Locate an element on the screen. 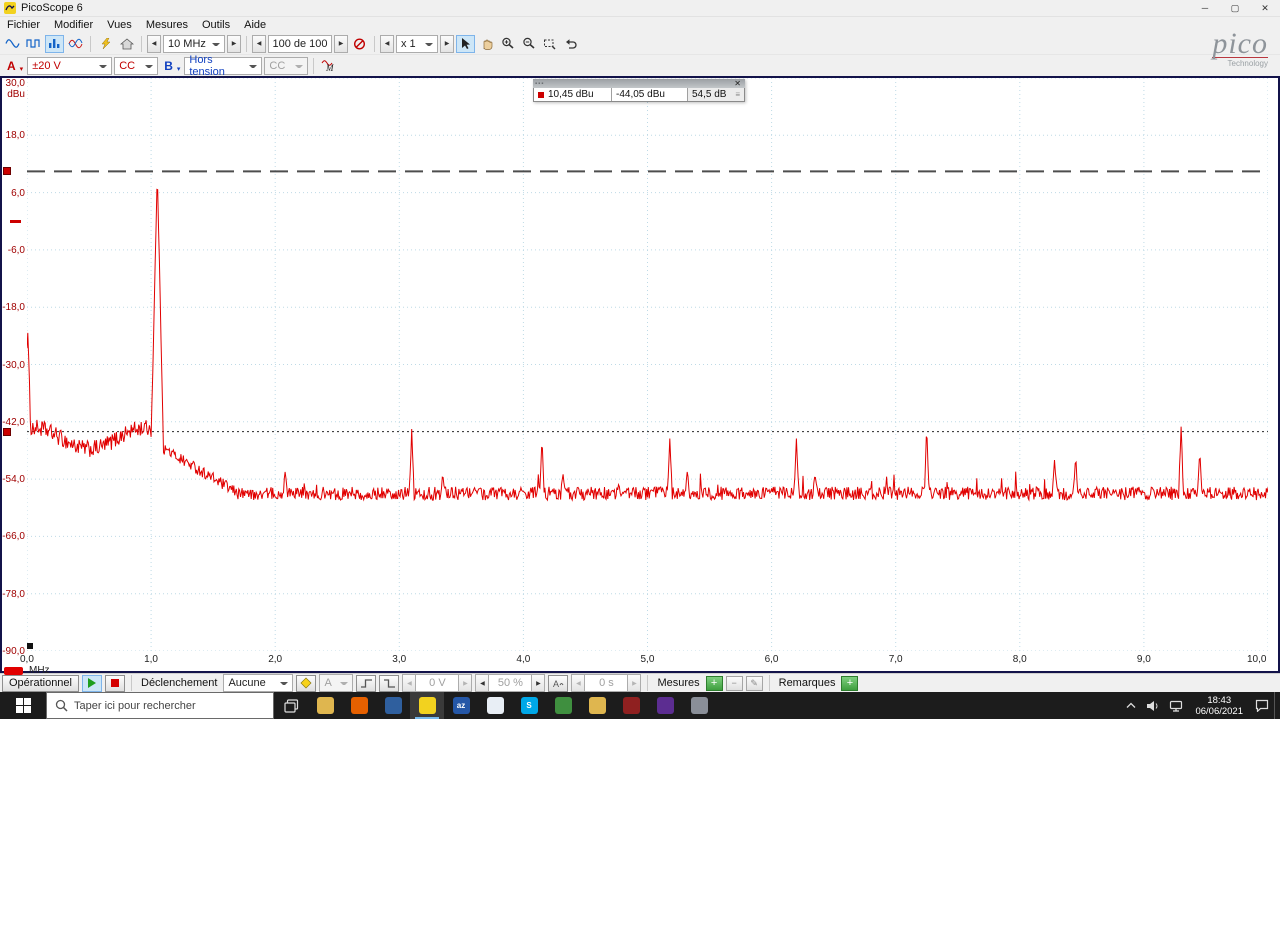 This screenshot has height=941, width=1280. scope-view-button is located at coordinates (12, 44).